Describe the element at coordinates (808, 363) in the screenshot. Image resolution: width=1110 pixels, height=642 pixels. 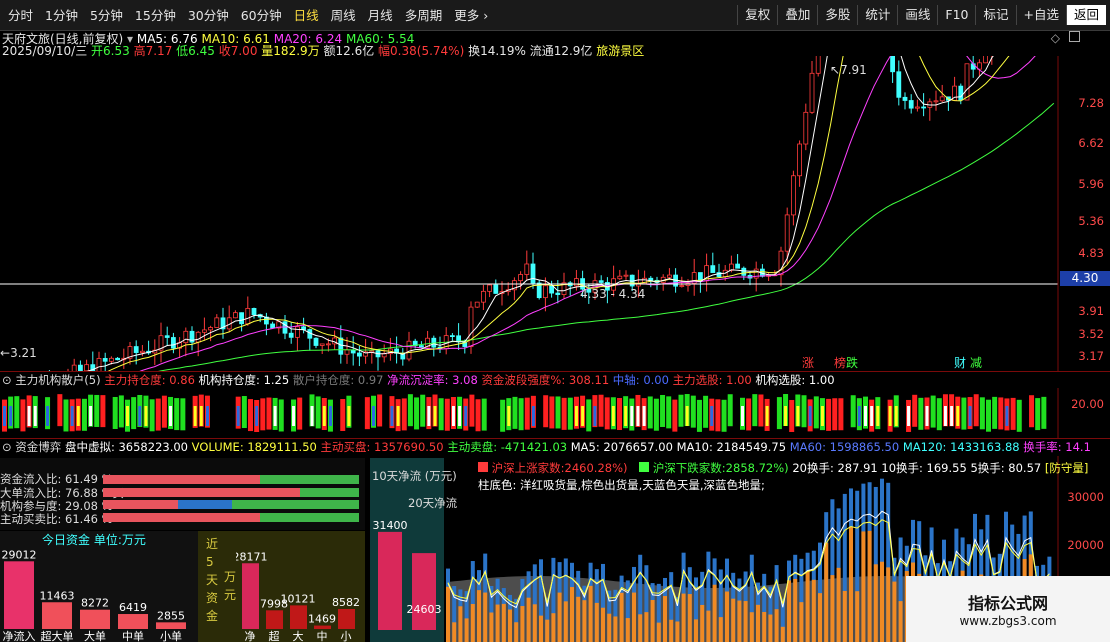
I see `signal-zhang: 涨` at that location.